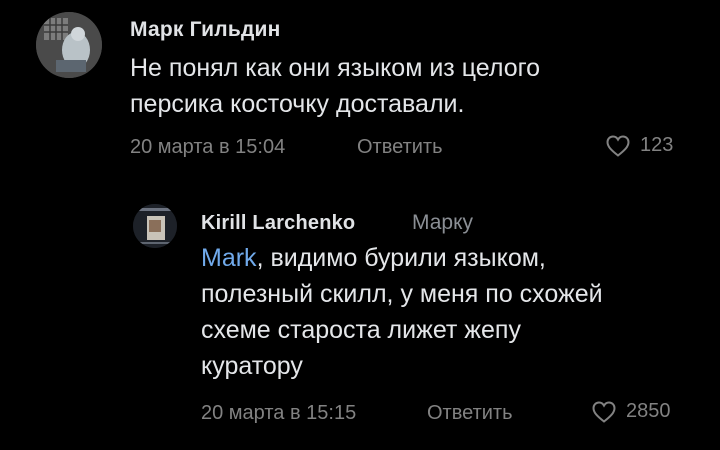 This screenshot has width=720, height=450. I want to click on comment-date: 20 марта в 15:15, so click(278, 413).